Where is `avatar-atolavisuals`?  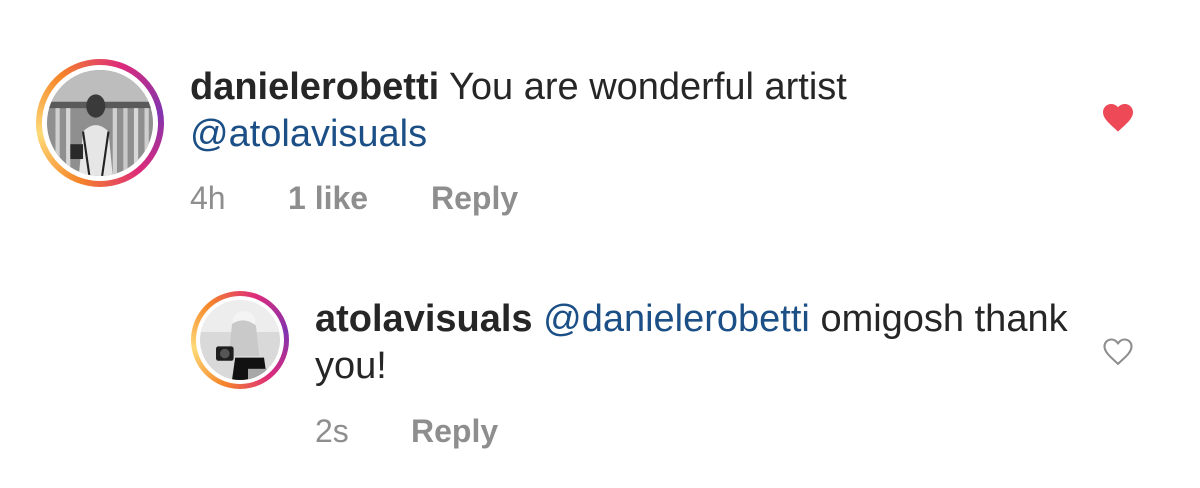
avatar-atolavisuals is located at coordinates (240, 340).